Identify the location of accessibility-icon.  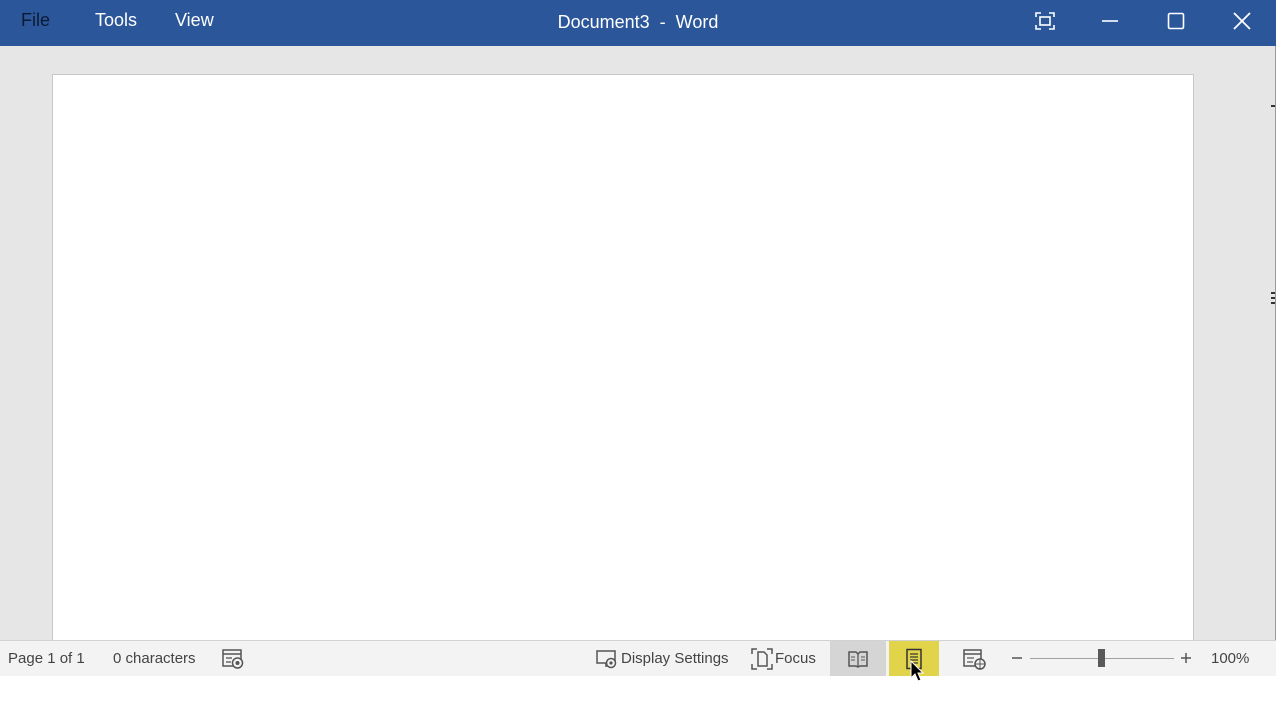
(233, 659).